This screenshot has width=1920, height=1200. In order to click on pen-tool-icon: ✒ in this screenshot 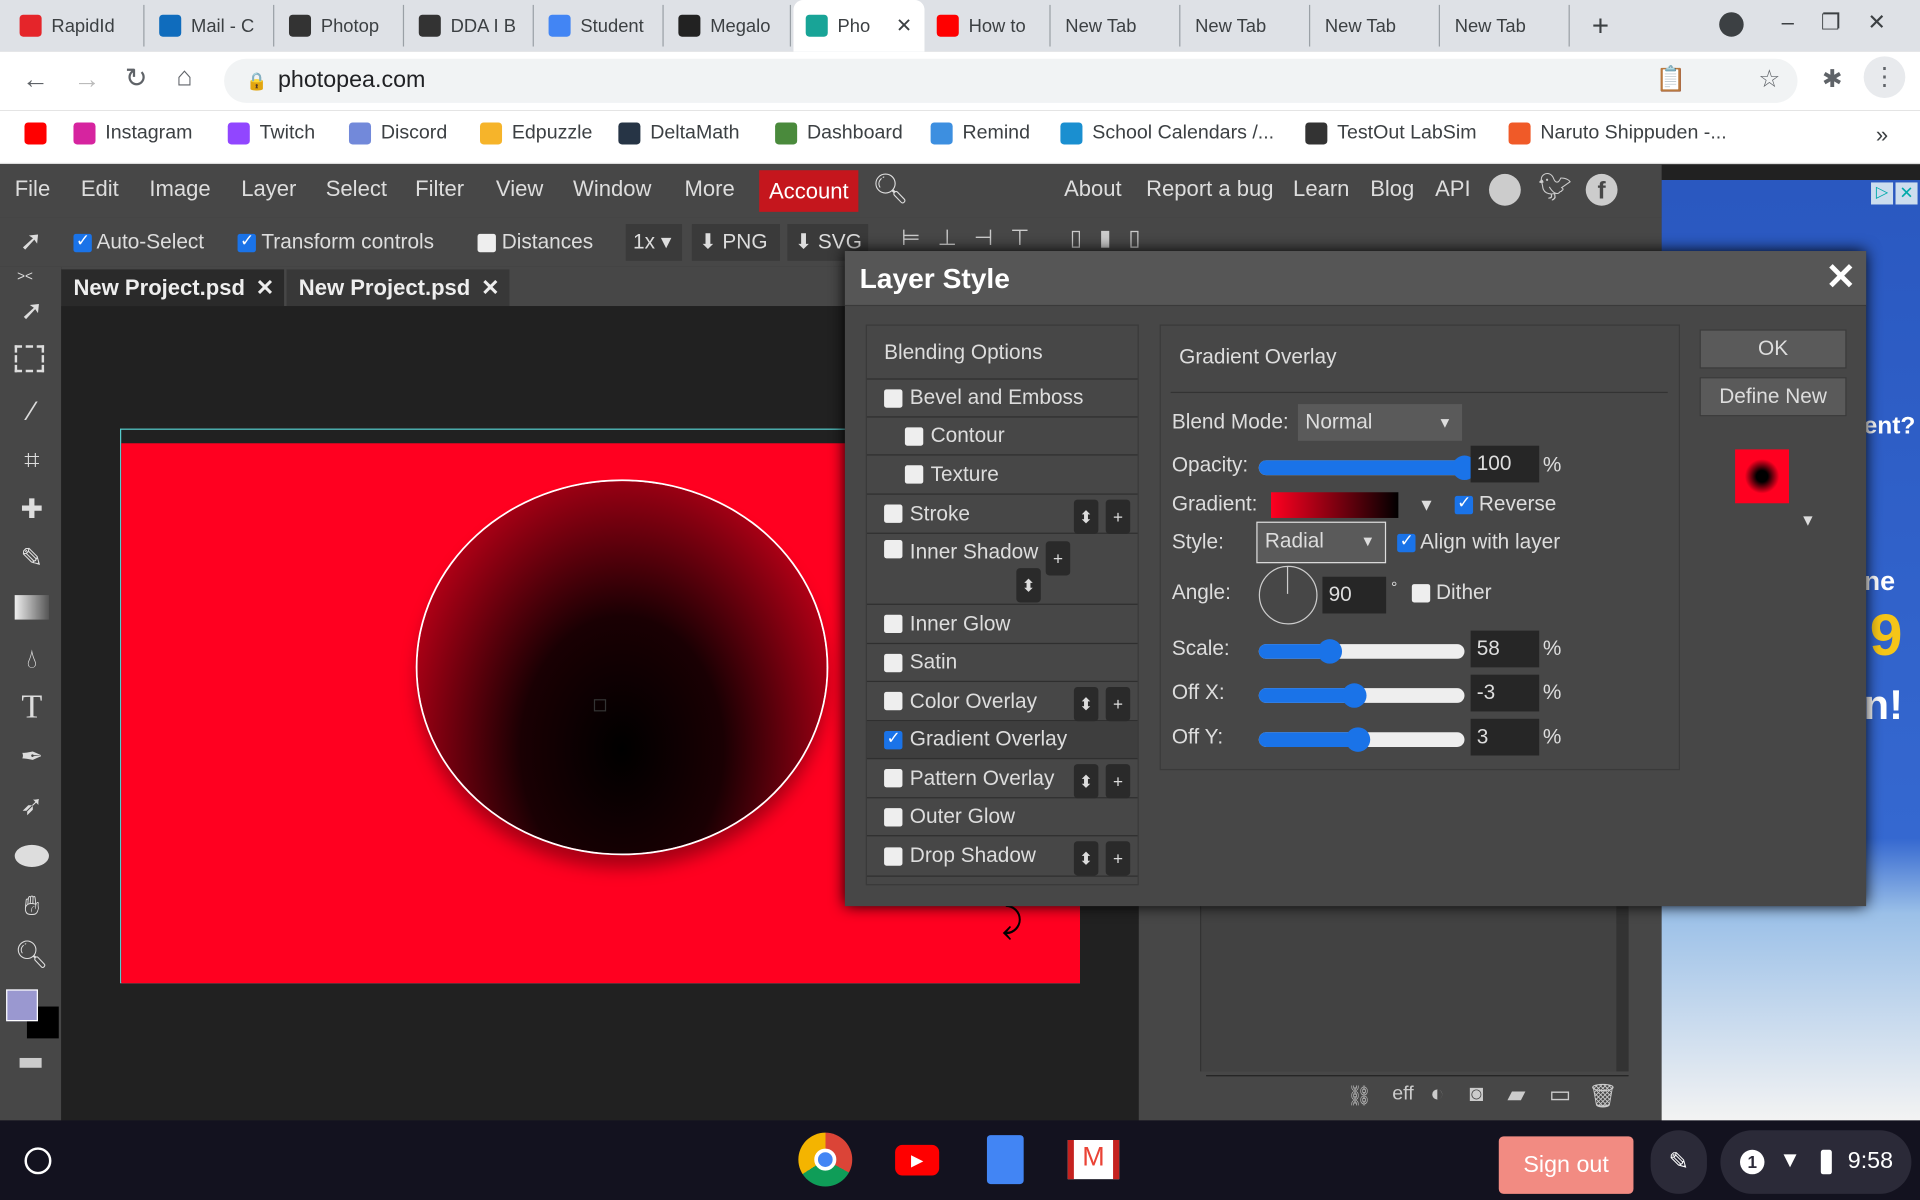, I will do `click(32, 757)`.